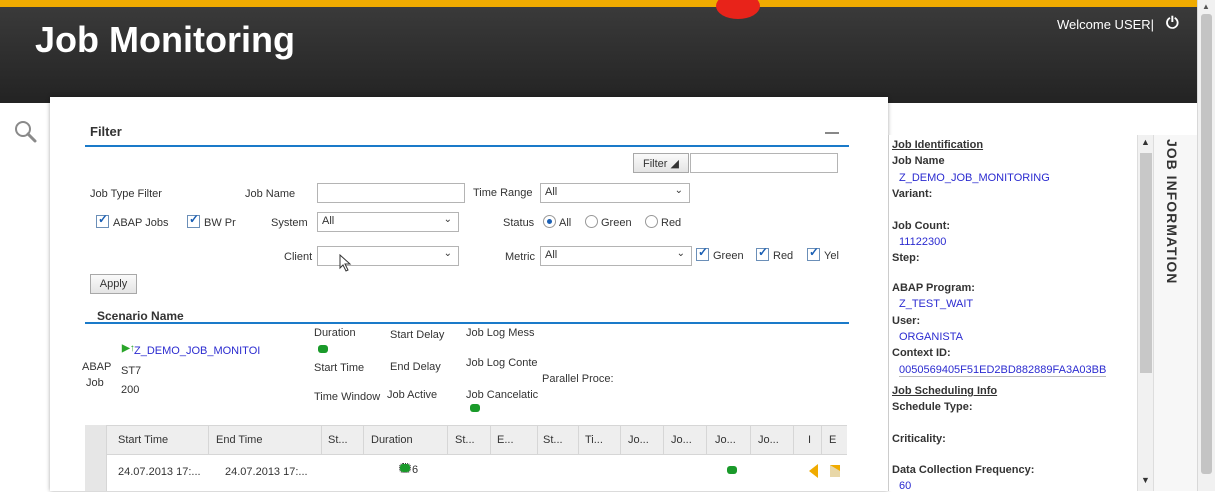 The height and width of the screenshot is (492, 1215). Describe the element at coordinates (931, 337) in the screenshot. I see `user-value: ORGANISTA` at that location.